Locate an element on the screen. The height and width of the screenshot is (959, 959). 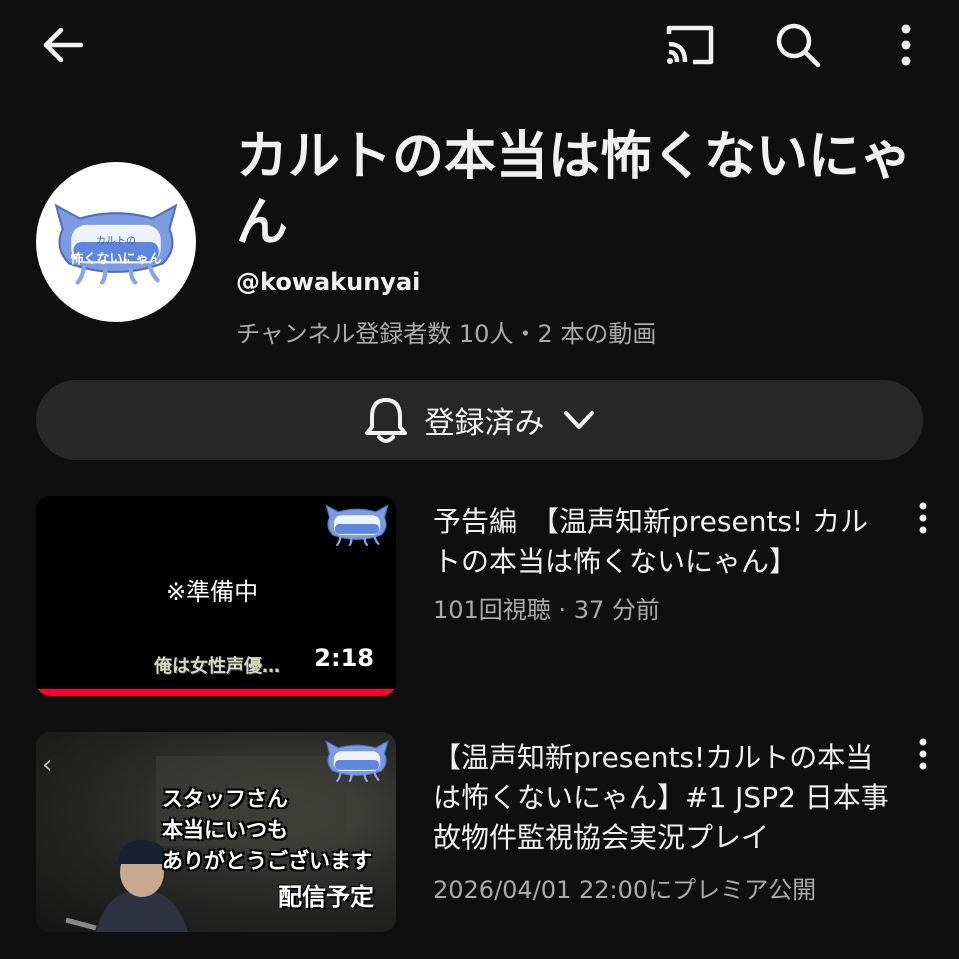
back-button is located at coordinates (62, 45).